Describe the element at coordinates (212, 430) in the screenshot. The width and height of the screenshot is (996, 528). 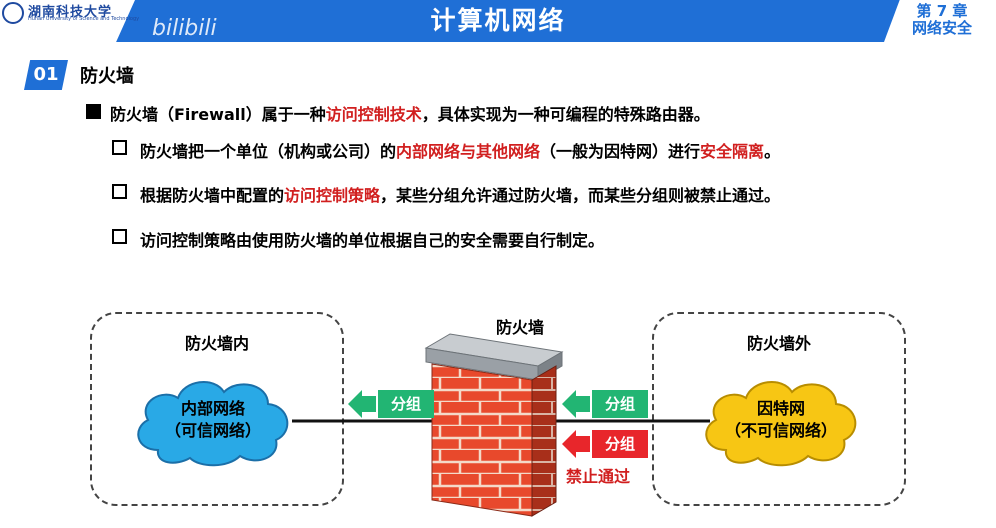
I see `inside-cloud-line-2: （可信网络）` at that location.